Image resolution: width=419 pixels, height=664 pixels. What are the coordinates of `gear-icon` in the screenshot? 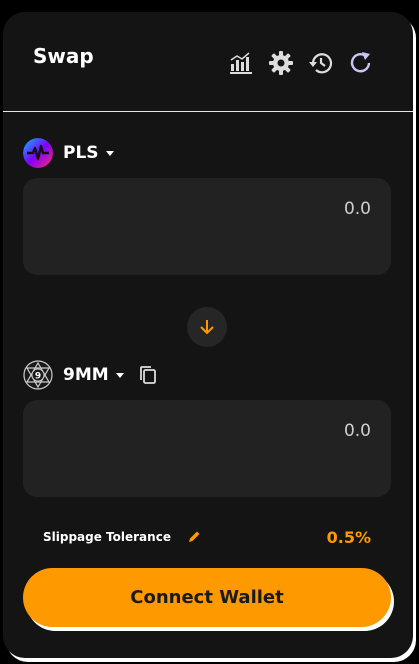 It's located at (281, 63).